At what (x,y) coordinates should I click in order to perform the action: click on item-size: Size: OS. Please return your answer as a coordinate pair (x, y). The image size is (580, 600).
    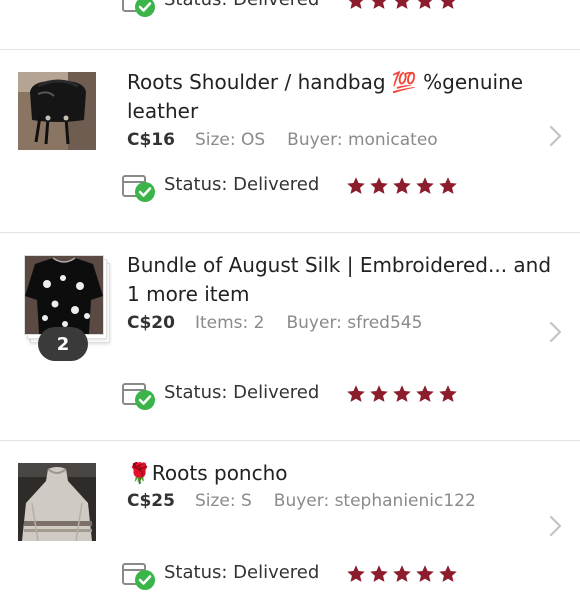
    Looking at the image, I should click on (230, 140).